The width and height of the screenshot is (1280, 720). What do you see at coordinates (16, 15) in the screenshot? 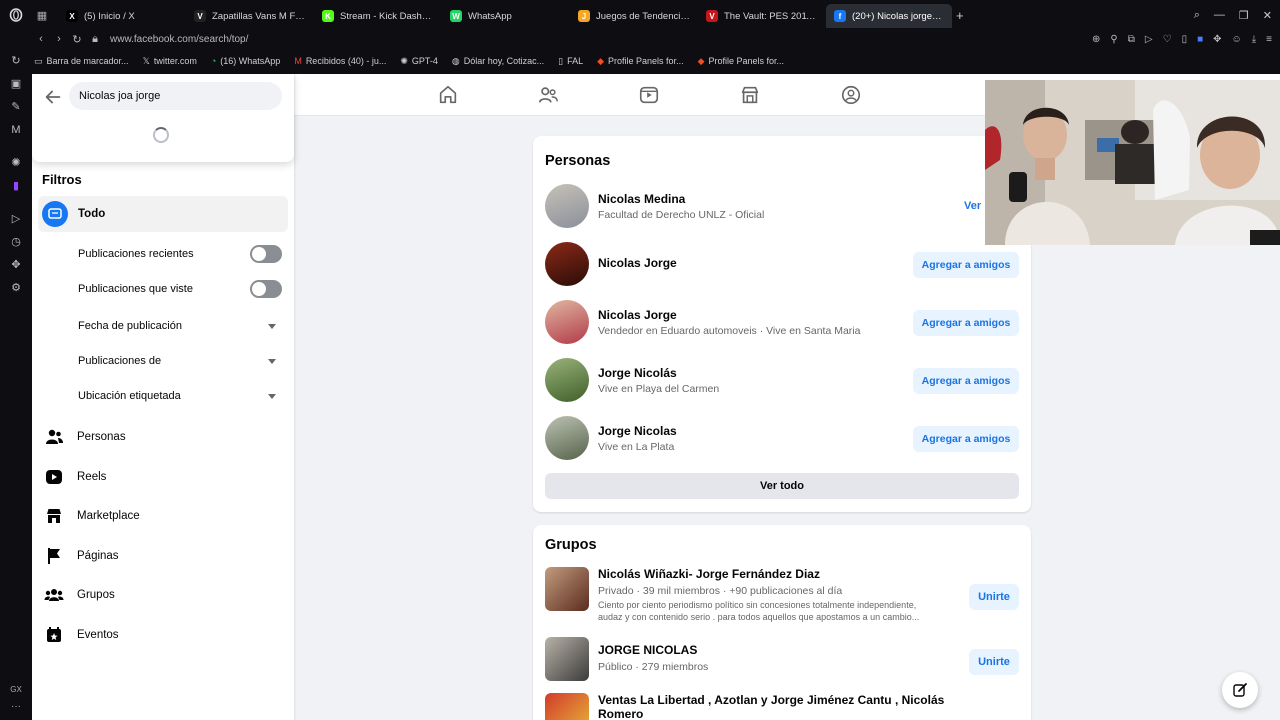
I see `opera-gx-logo-icon` at bounding box center [16, 15].